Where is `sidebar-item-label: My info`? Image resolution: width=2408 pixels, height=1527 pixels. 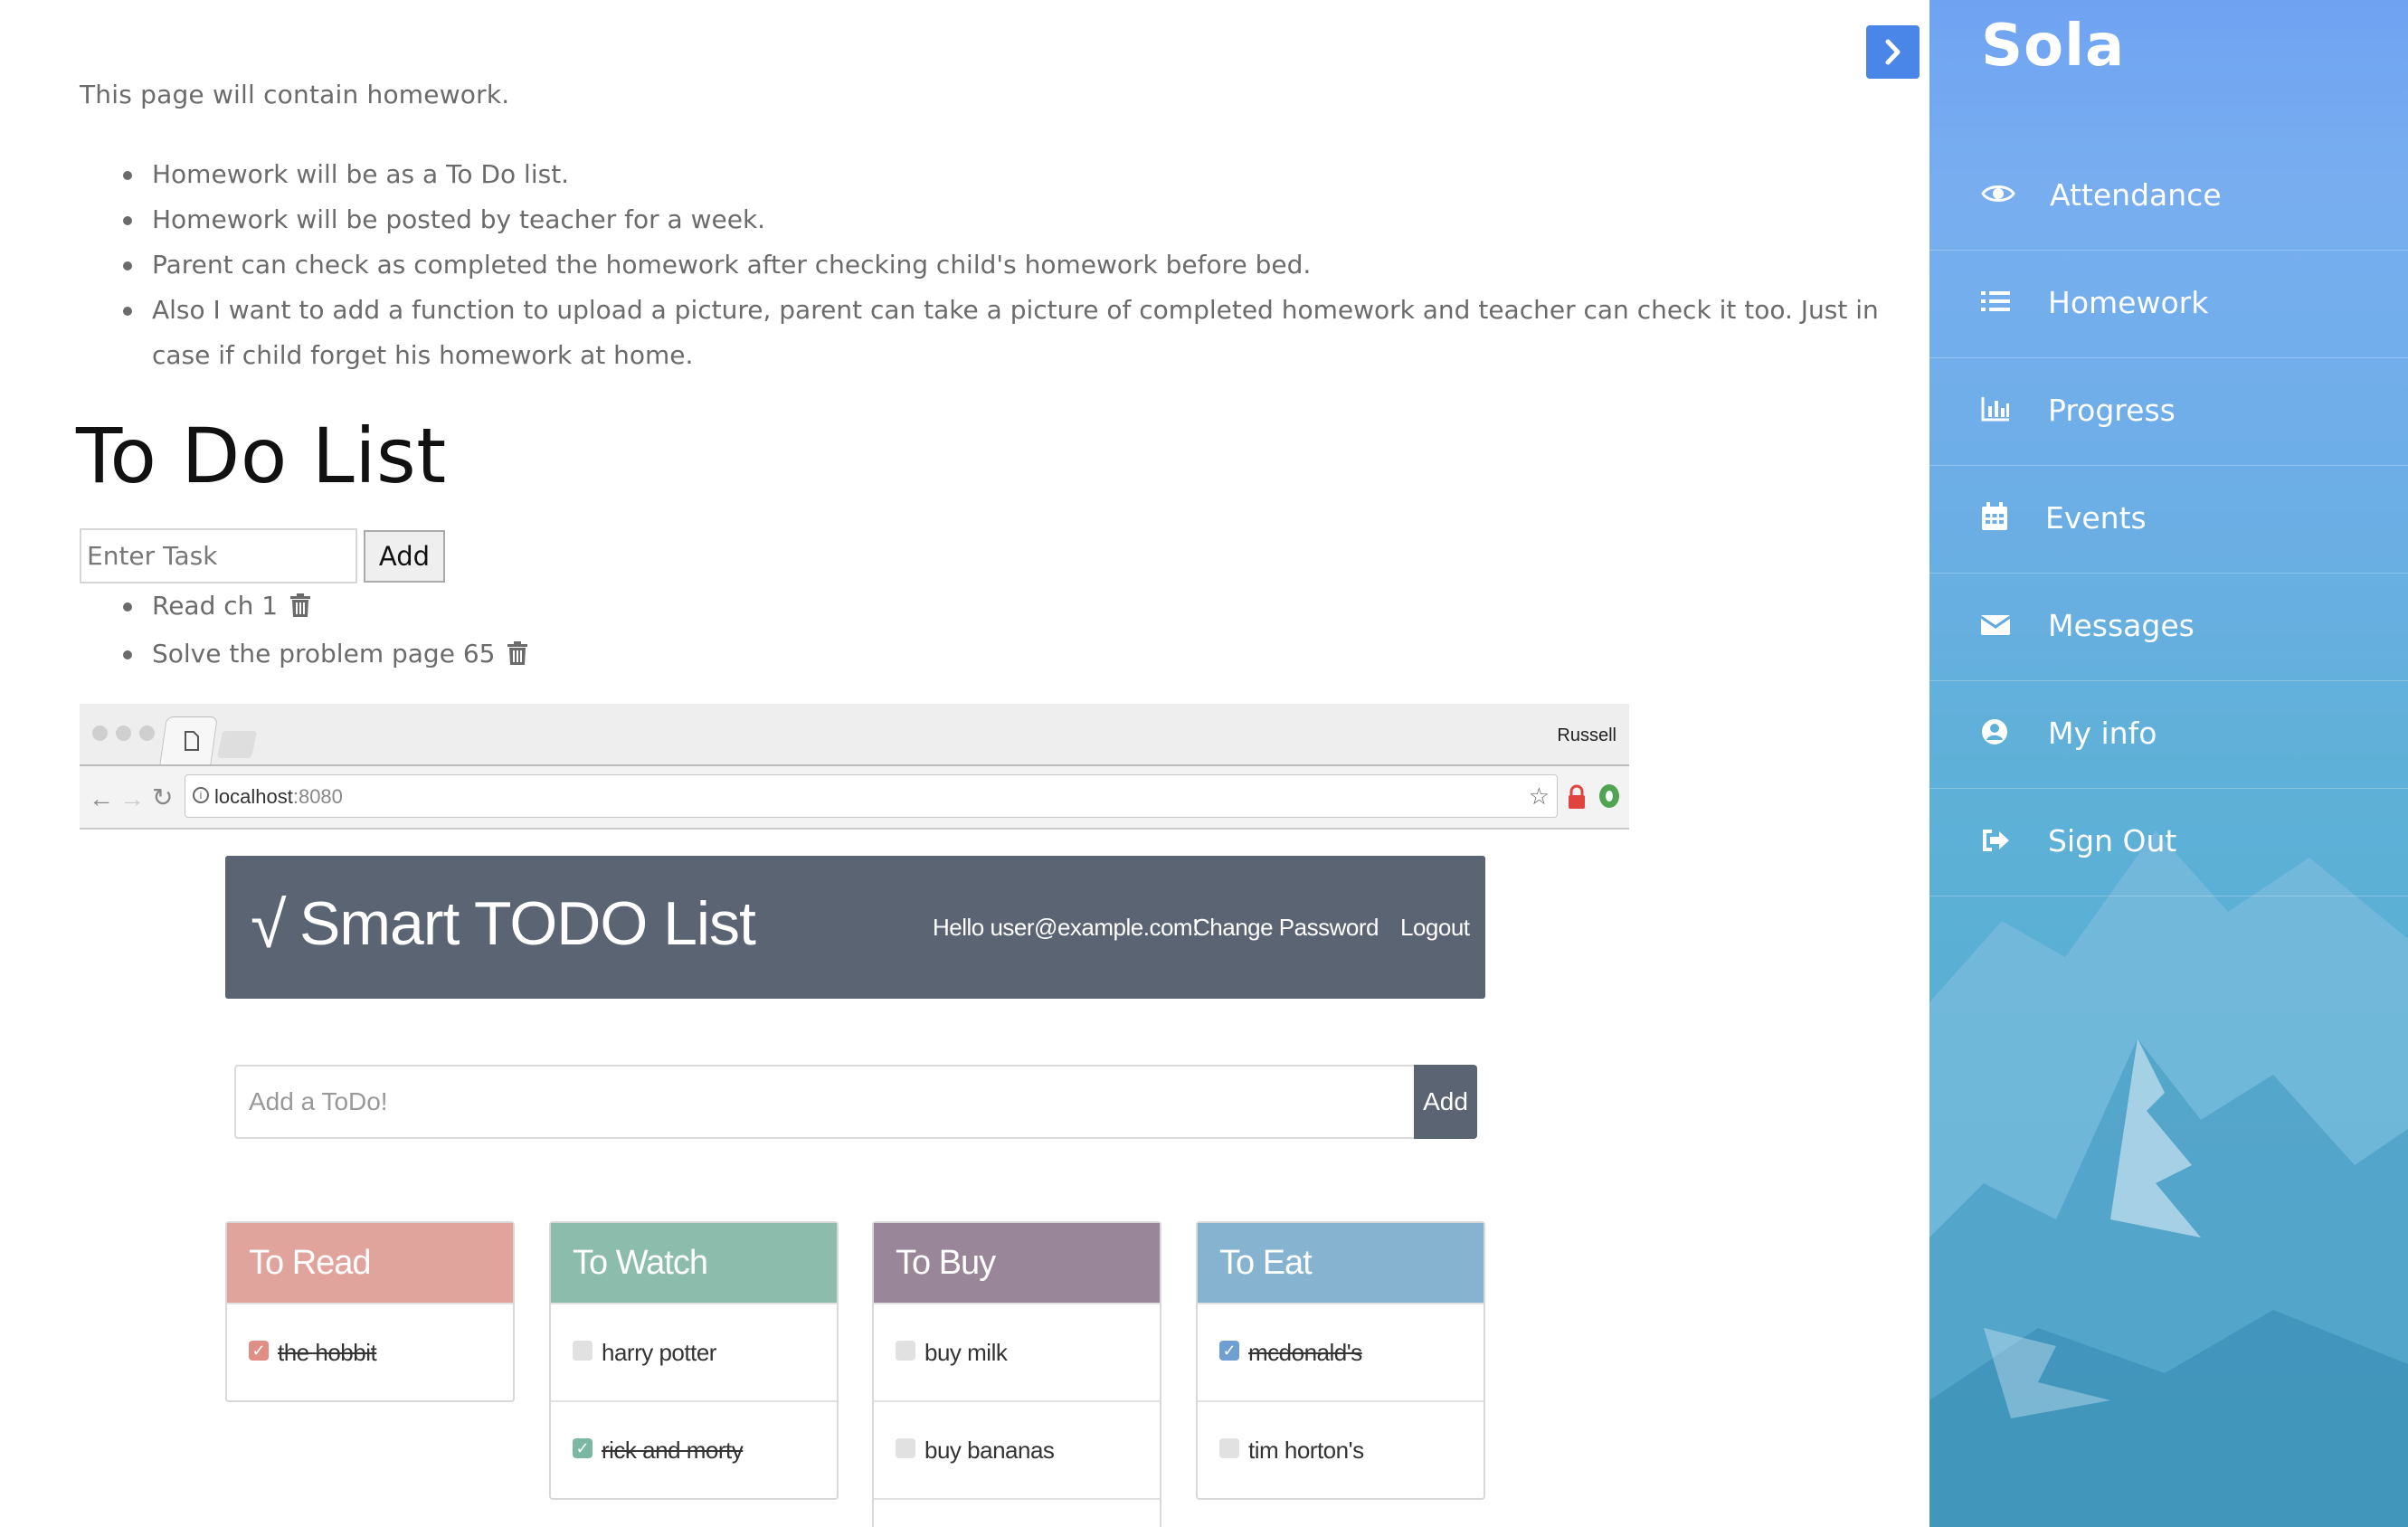
sidebar-item-label: My info is located at coordinates (2102, 734).